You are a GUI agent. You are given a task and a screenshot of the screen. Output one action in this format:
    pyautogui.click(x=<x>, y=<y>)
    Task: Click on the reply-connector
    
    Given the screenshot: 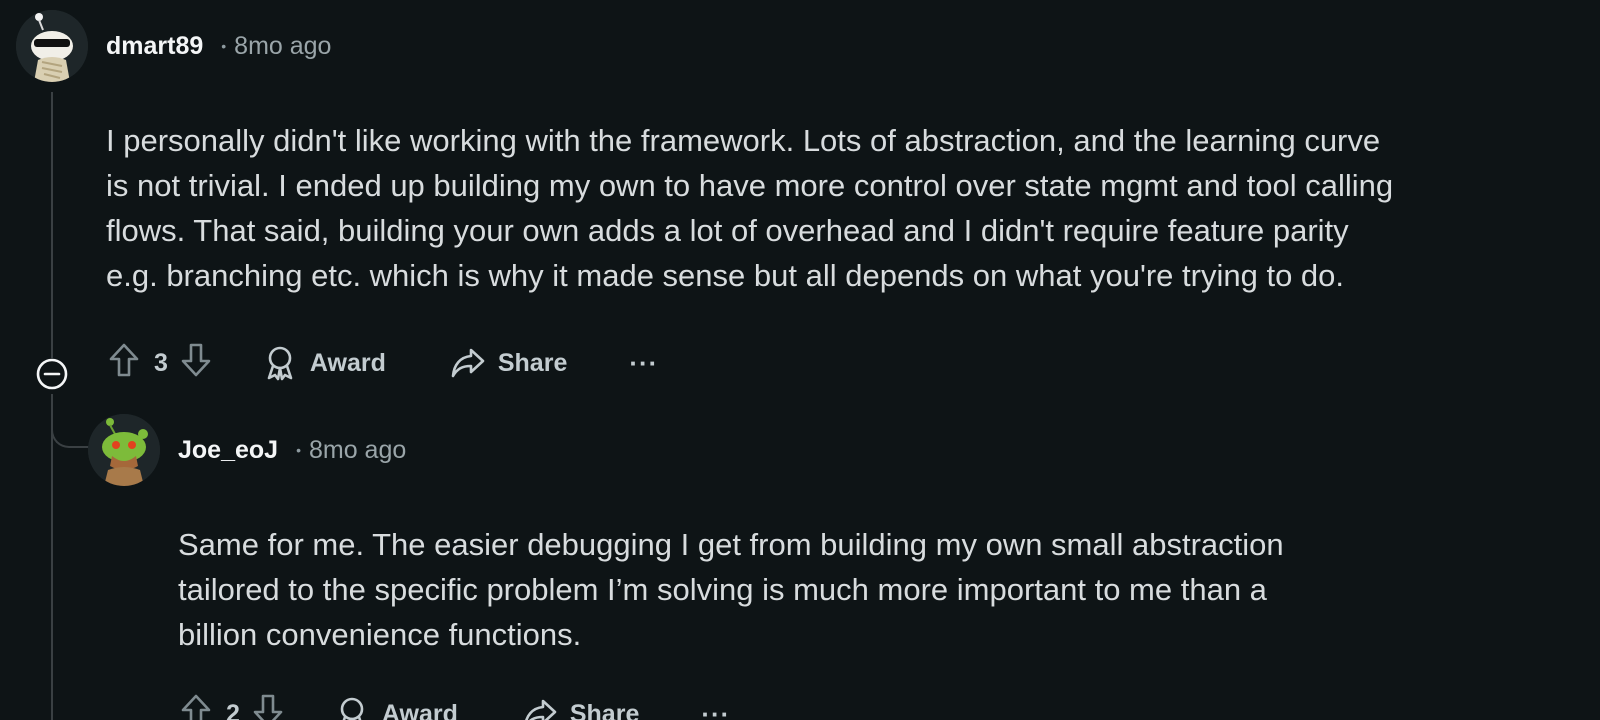 What is the action you would take?
    pyautogui.click(x=71, y=424)
    